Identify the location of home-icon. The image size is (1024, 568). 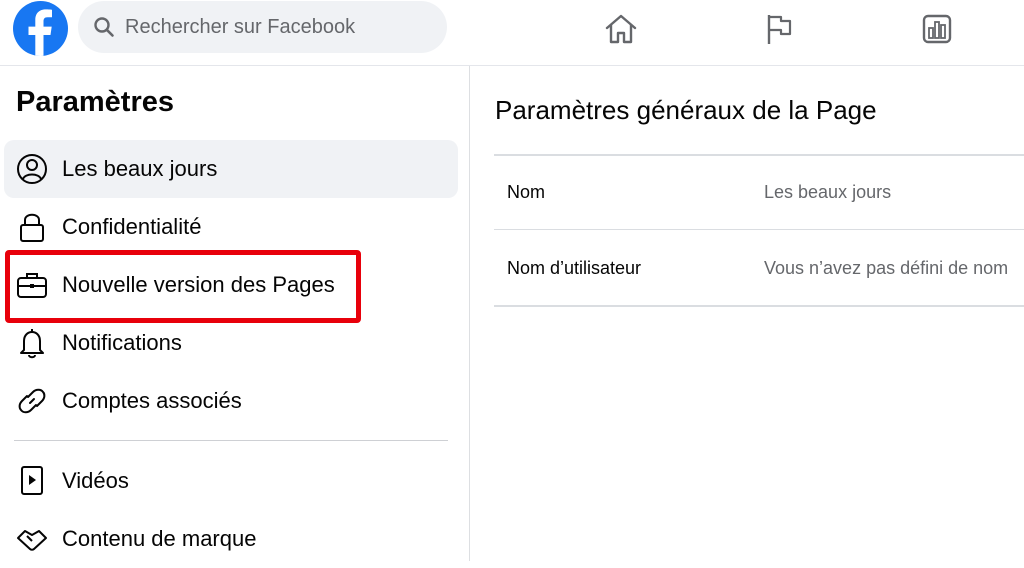
(621, 29).